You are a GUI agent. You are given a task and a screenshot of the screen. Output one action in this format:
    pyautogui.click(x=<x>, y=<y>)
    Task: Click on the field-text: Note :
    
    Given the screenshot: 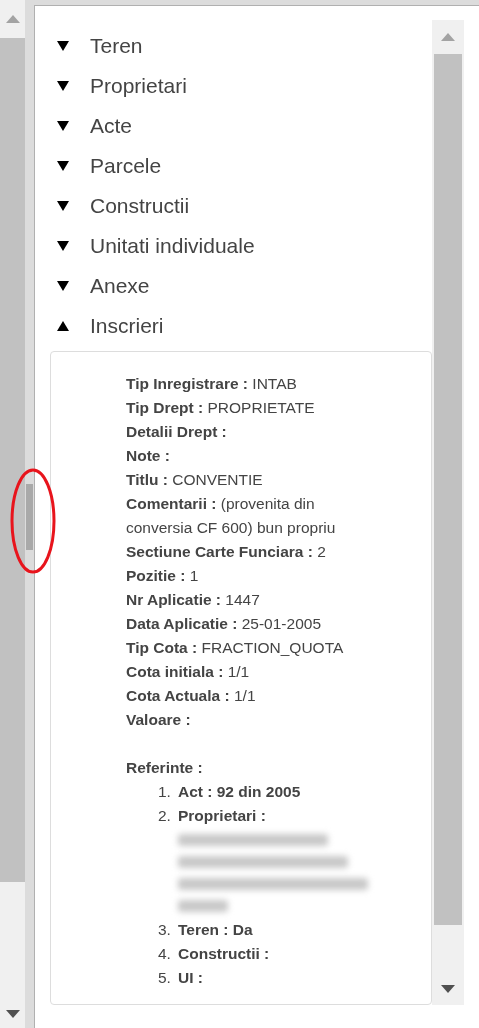 What is the action you would take?
    pyautogui.click(x=148, y=456)
    